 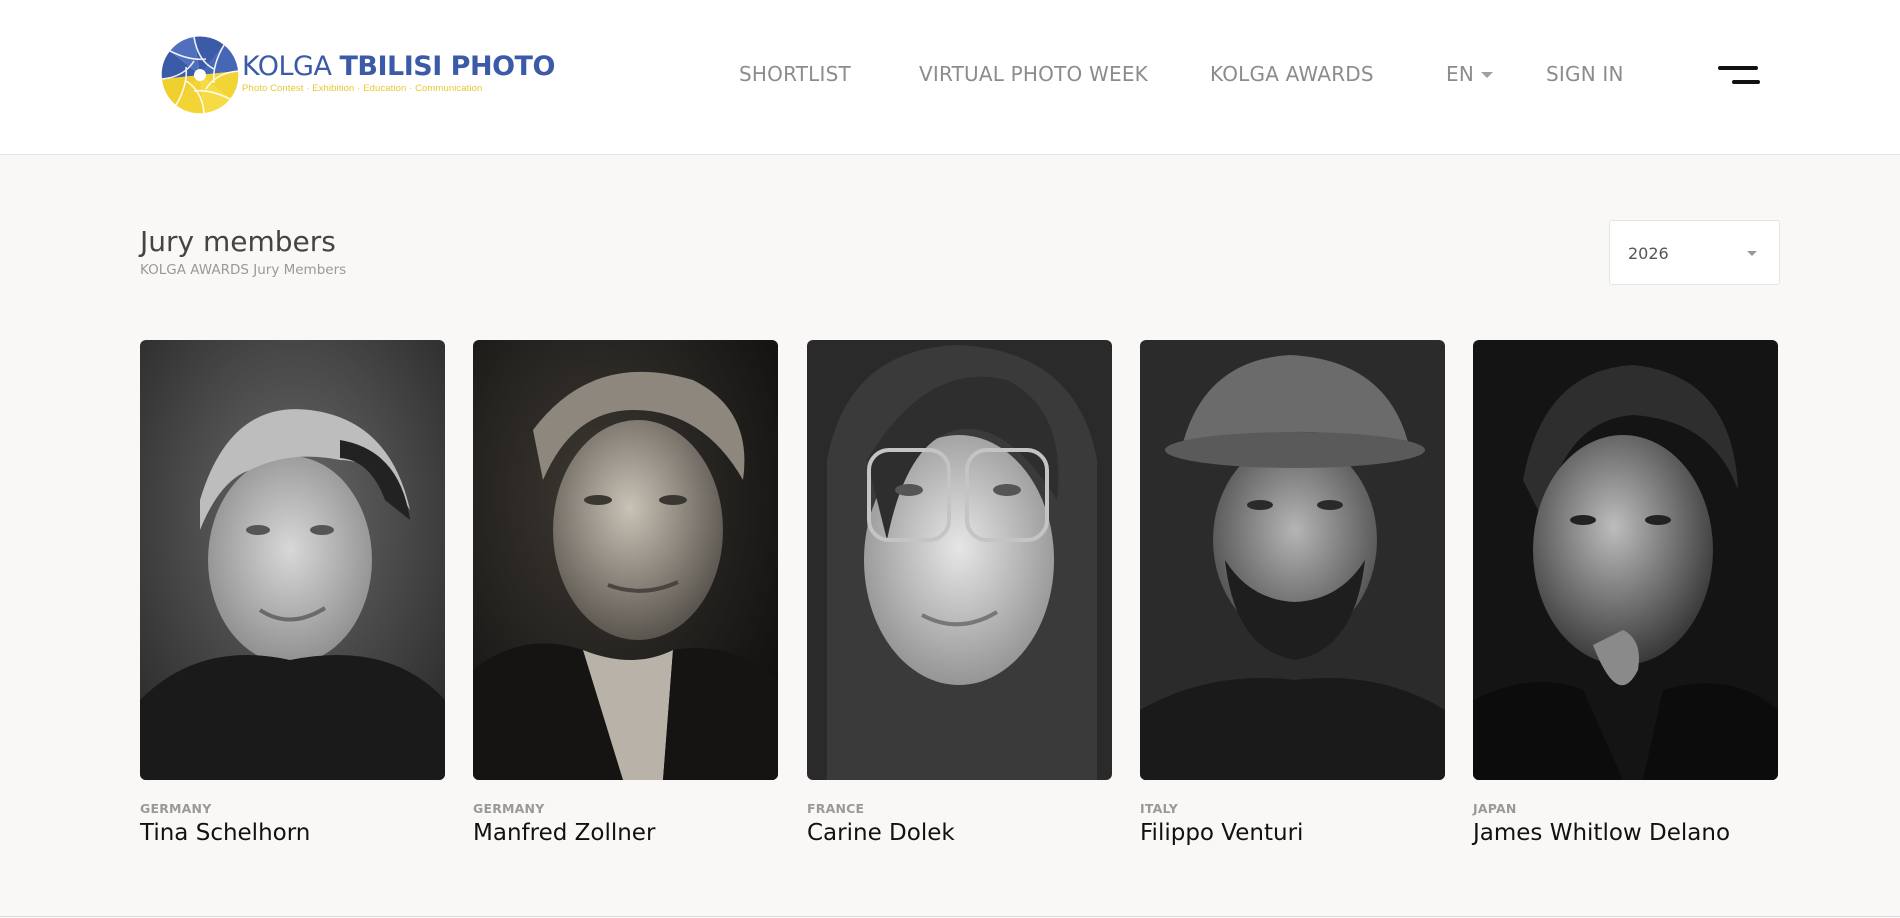 What do you see at coordinates (1159, 808) in the screenshot?
I see `jury-country: ITALY` at bounding box center [1159, 808].